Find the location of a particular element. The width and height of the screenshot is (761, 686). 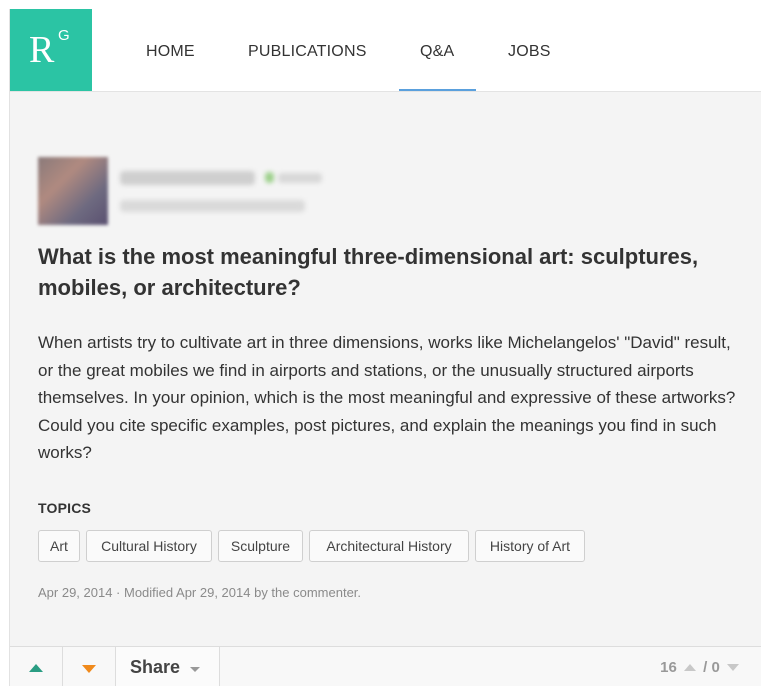

logo-letter: R is located at coordinates (42, 50).